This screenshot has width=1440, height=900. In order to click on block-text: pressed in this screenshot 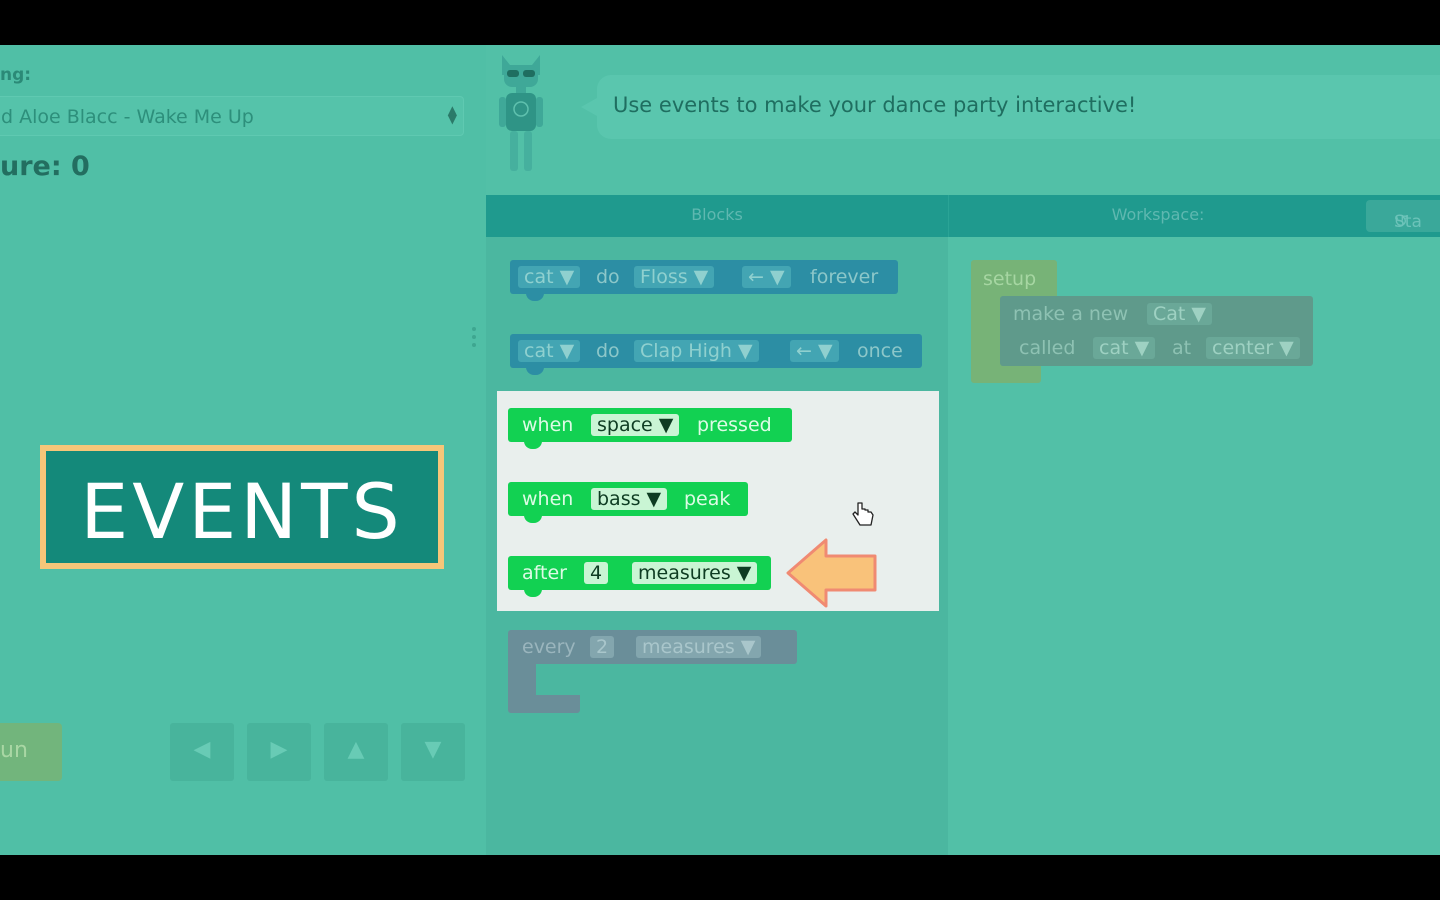, I will do `click(734, 425)`.